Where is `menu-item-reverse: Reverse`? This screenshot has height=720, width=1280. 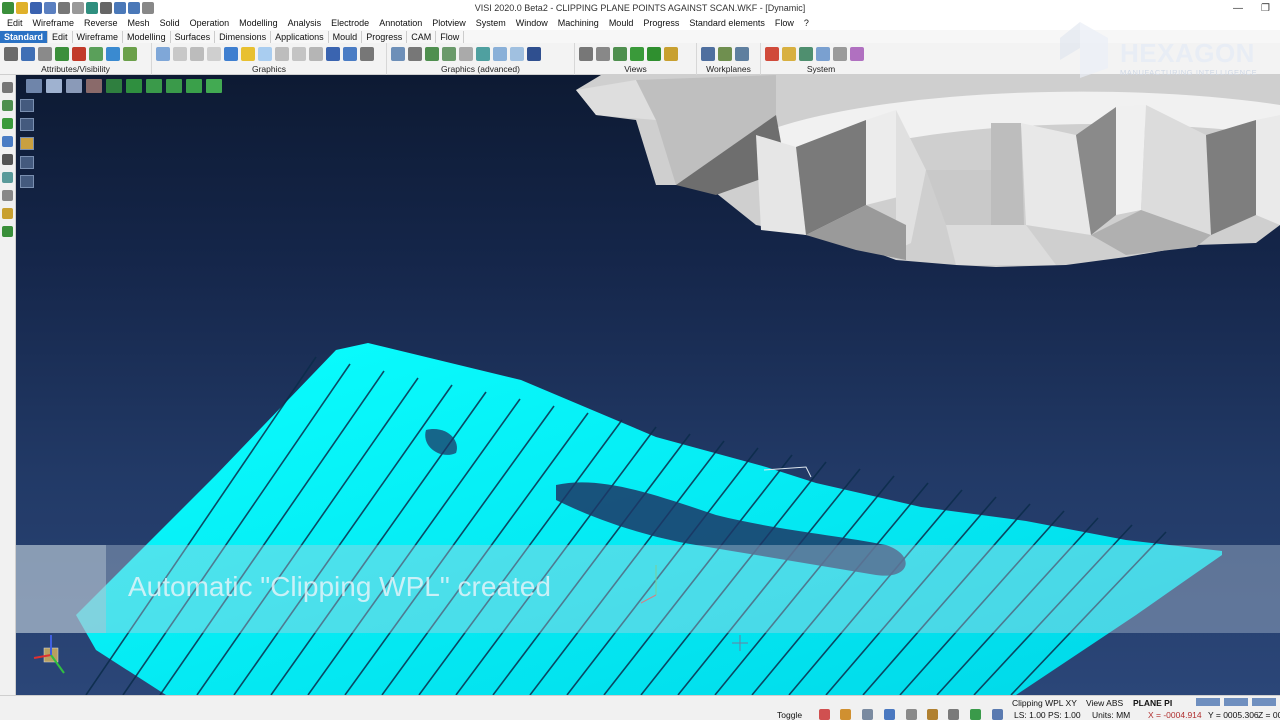 menu-item-reverse: Reverse is located at coordinates (101, 23).